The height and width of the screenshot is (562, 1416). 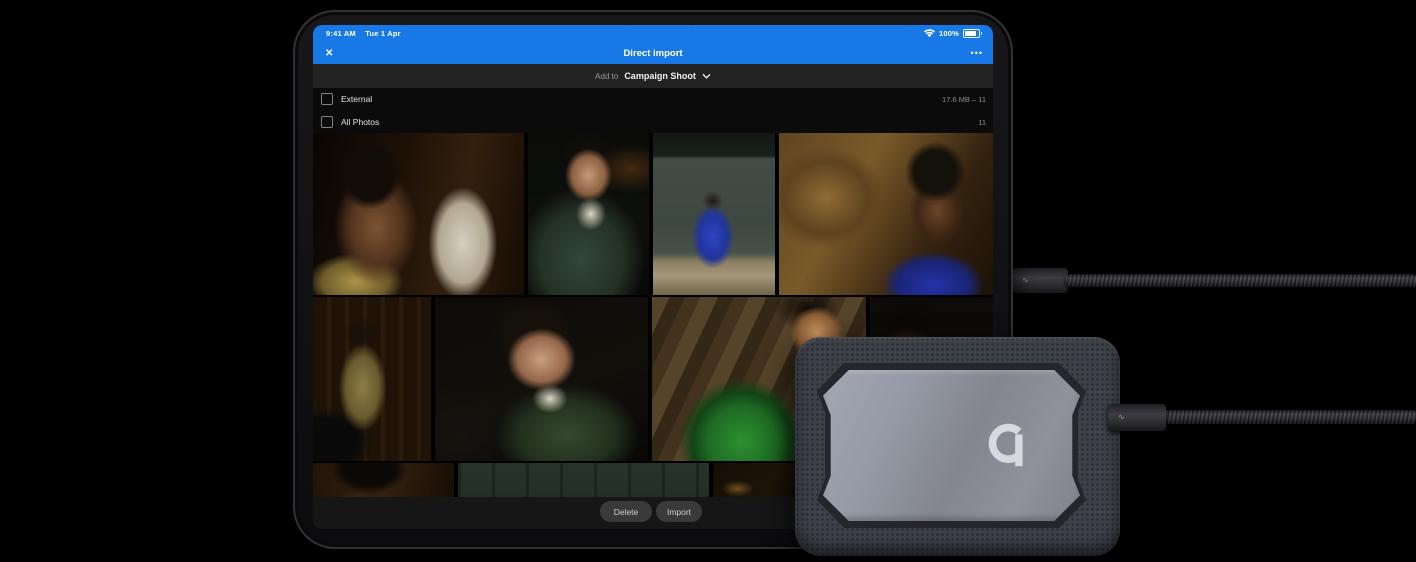 I want to click on app-header: ✕ Direct import •••, so click(x=653, y=53).